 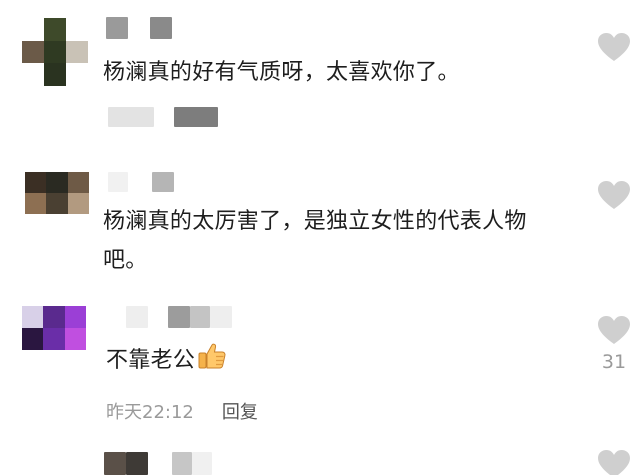 What do you see at coordinates (614, 362) in the screenshot?
I see `like-count: 31` at bounding box center [614, 362].